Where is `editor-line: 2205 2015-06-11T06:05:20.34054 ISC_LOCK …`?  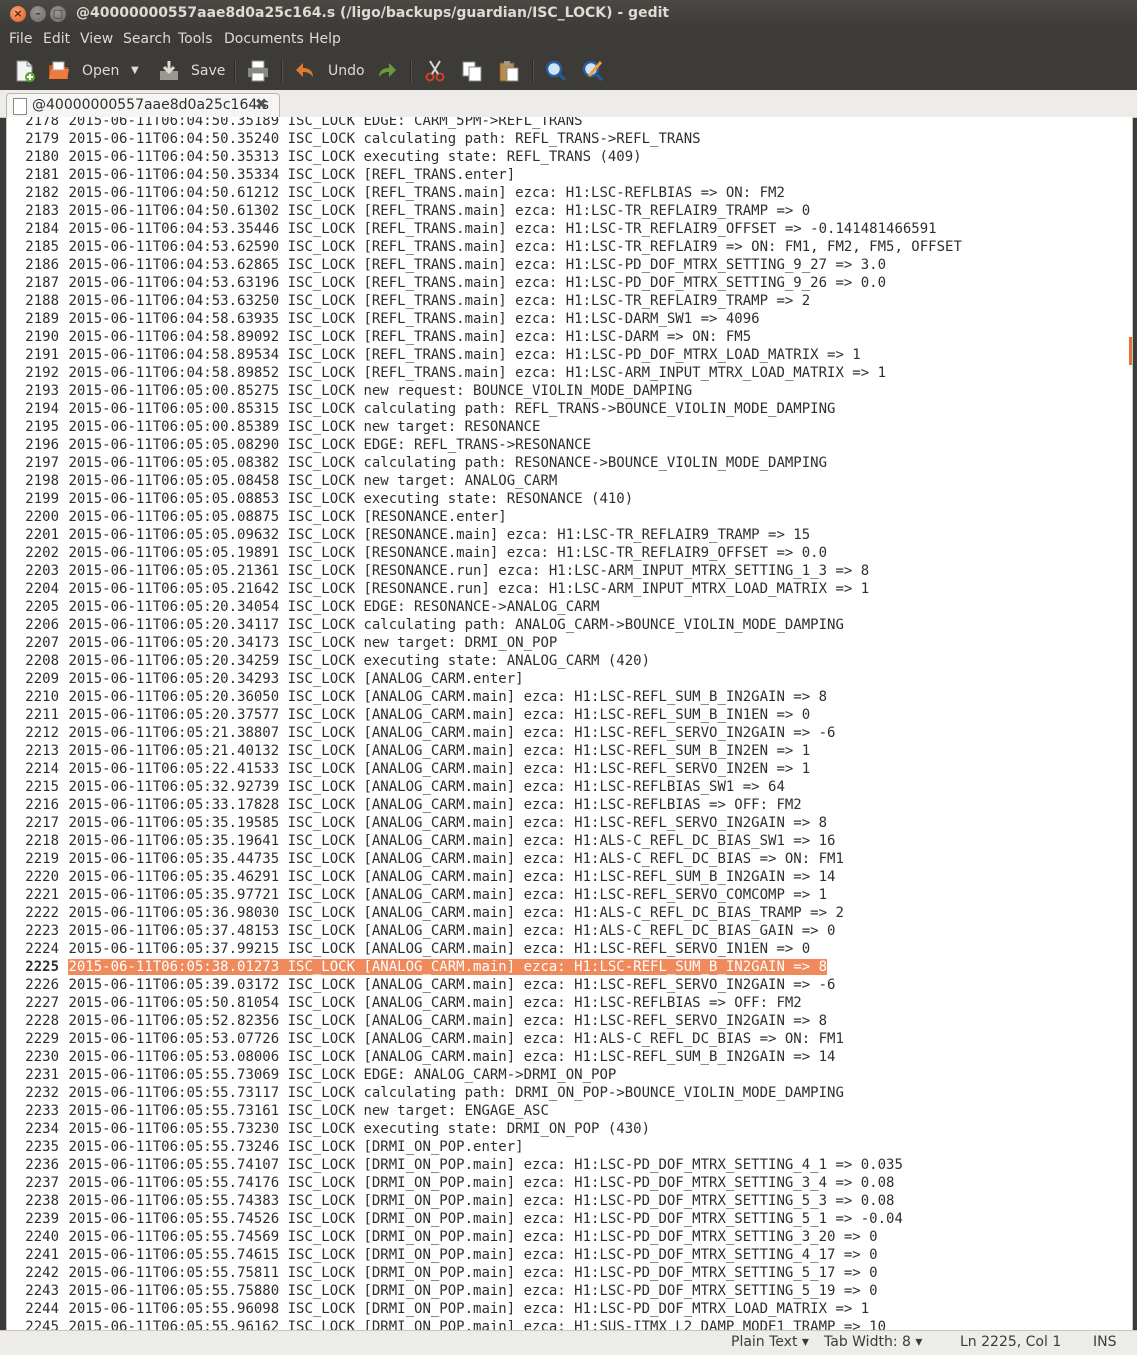 editor-line: 2205 2015-06-11T06:05:20.34054 ISC_LOCK … is located at coordinates (569, 607).